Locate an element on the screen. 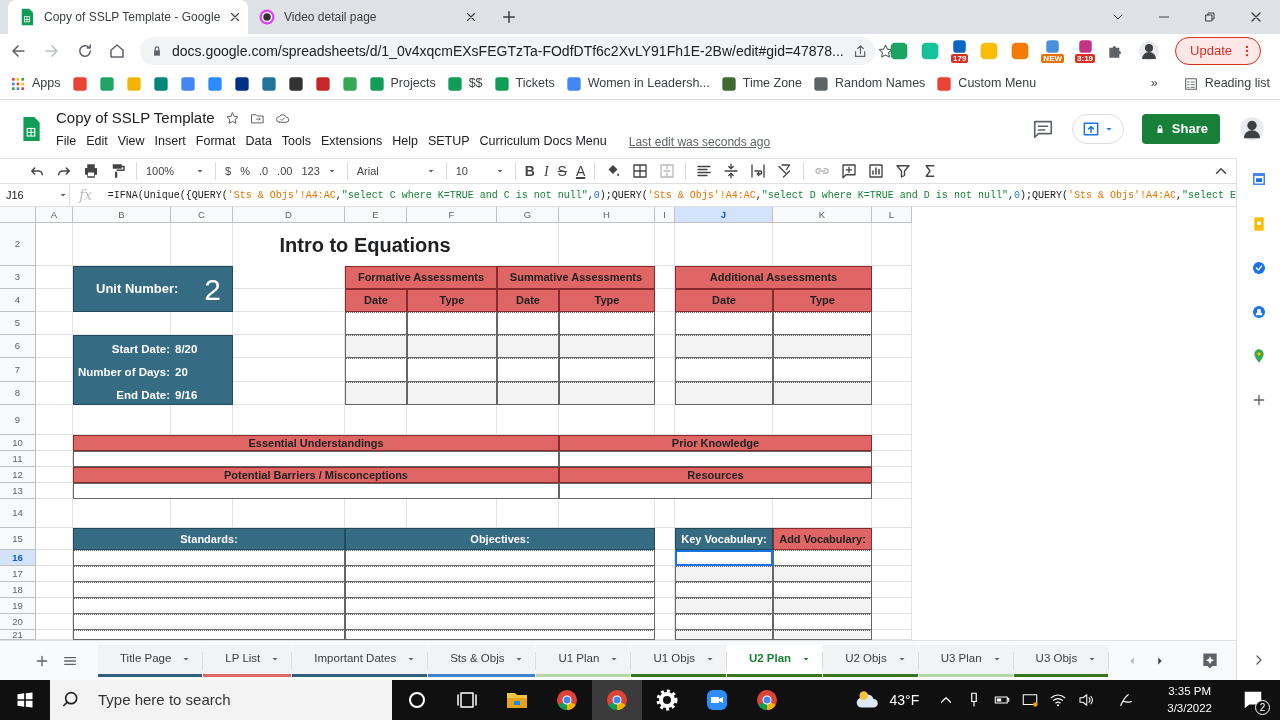 The image size is (1280, 720). column-header: B is located at coordinates (122, 215).